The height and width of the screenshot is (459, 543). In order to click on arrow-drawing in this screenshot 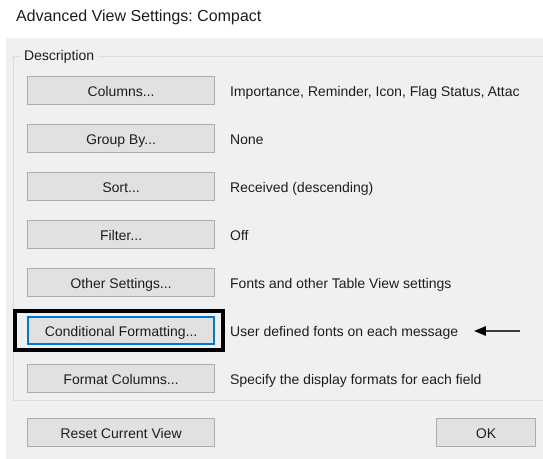, I will do `click(497, 330)`.